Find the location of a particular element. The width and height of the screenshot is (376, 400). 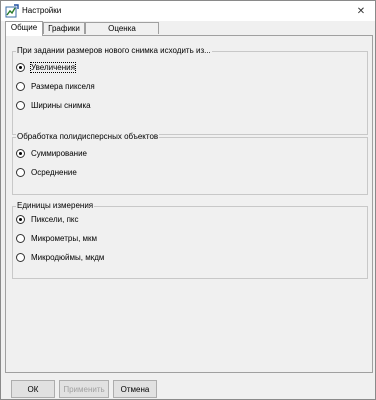

radio-label: Суммирование is located at coordinates (59, 153).